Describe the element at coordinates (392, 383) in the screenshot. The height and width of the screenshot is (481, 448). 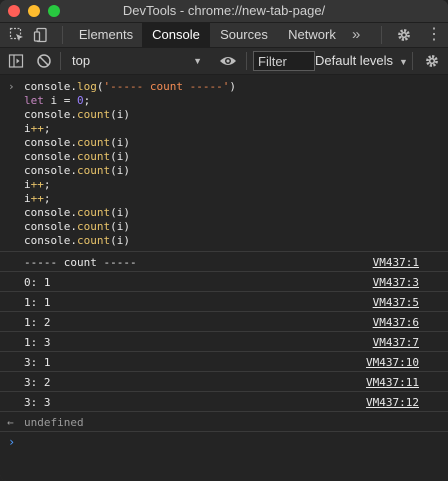
I see `log-source-link: VM437:11` at that location.